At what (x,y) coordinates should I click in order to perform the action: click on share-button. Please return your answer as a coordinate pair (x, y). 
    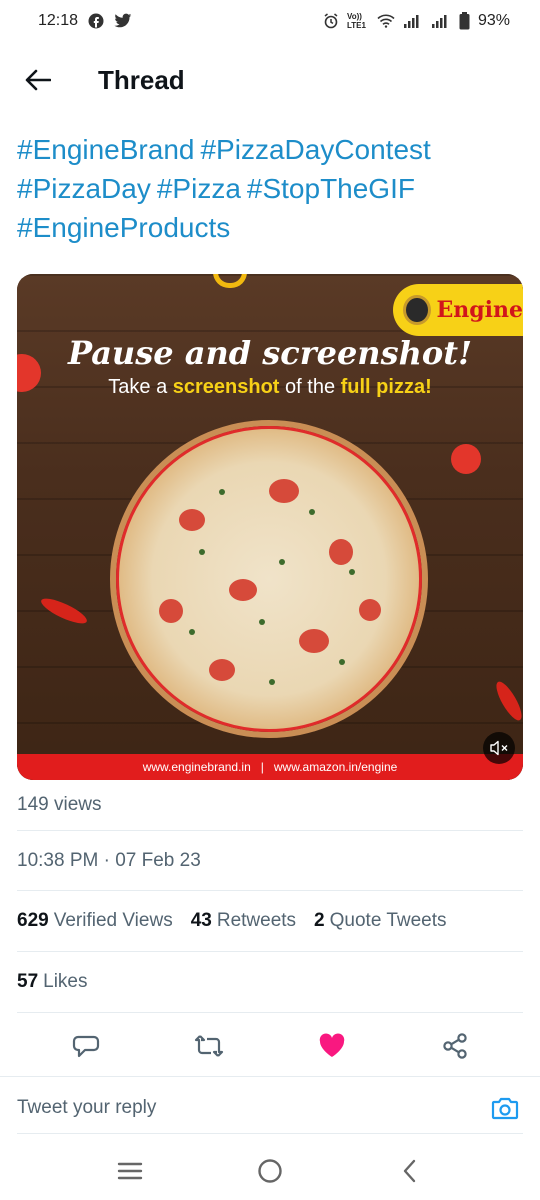
    Looking at the image, I should click on (455, 1046).